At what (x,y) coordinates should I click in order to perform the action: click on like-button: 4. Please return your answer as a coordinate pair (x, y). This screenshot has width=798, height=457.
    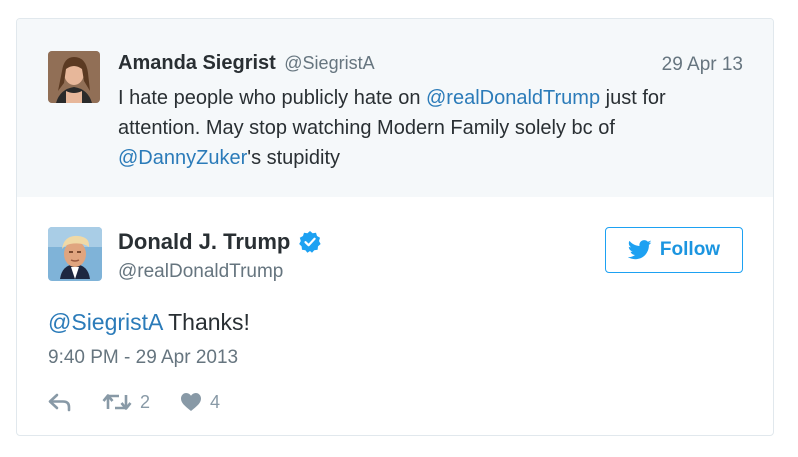
    Looking at the image, I should click on (200, 402).